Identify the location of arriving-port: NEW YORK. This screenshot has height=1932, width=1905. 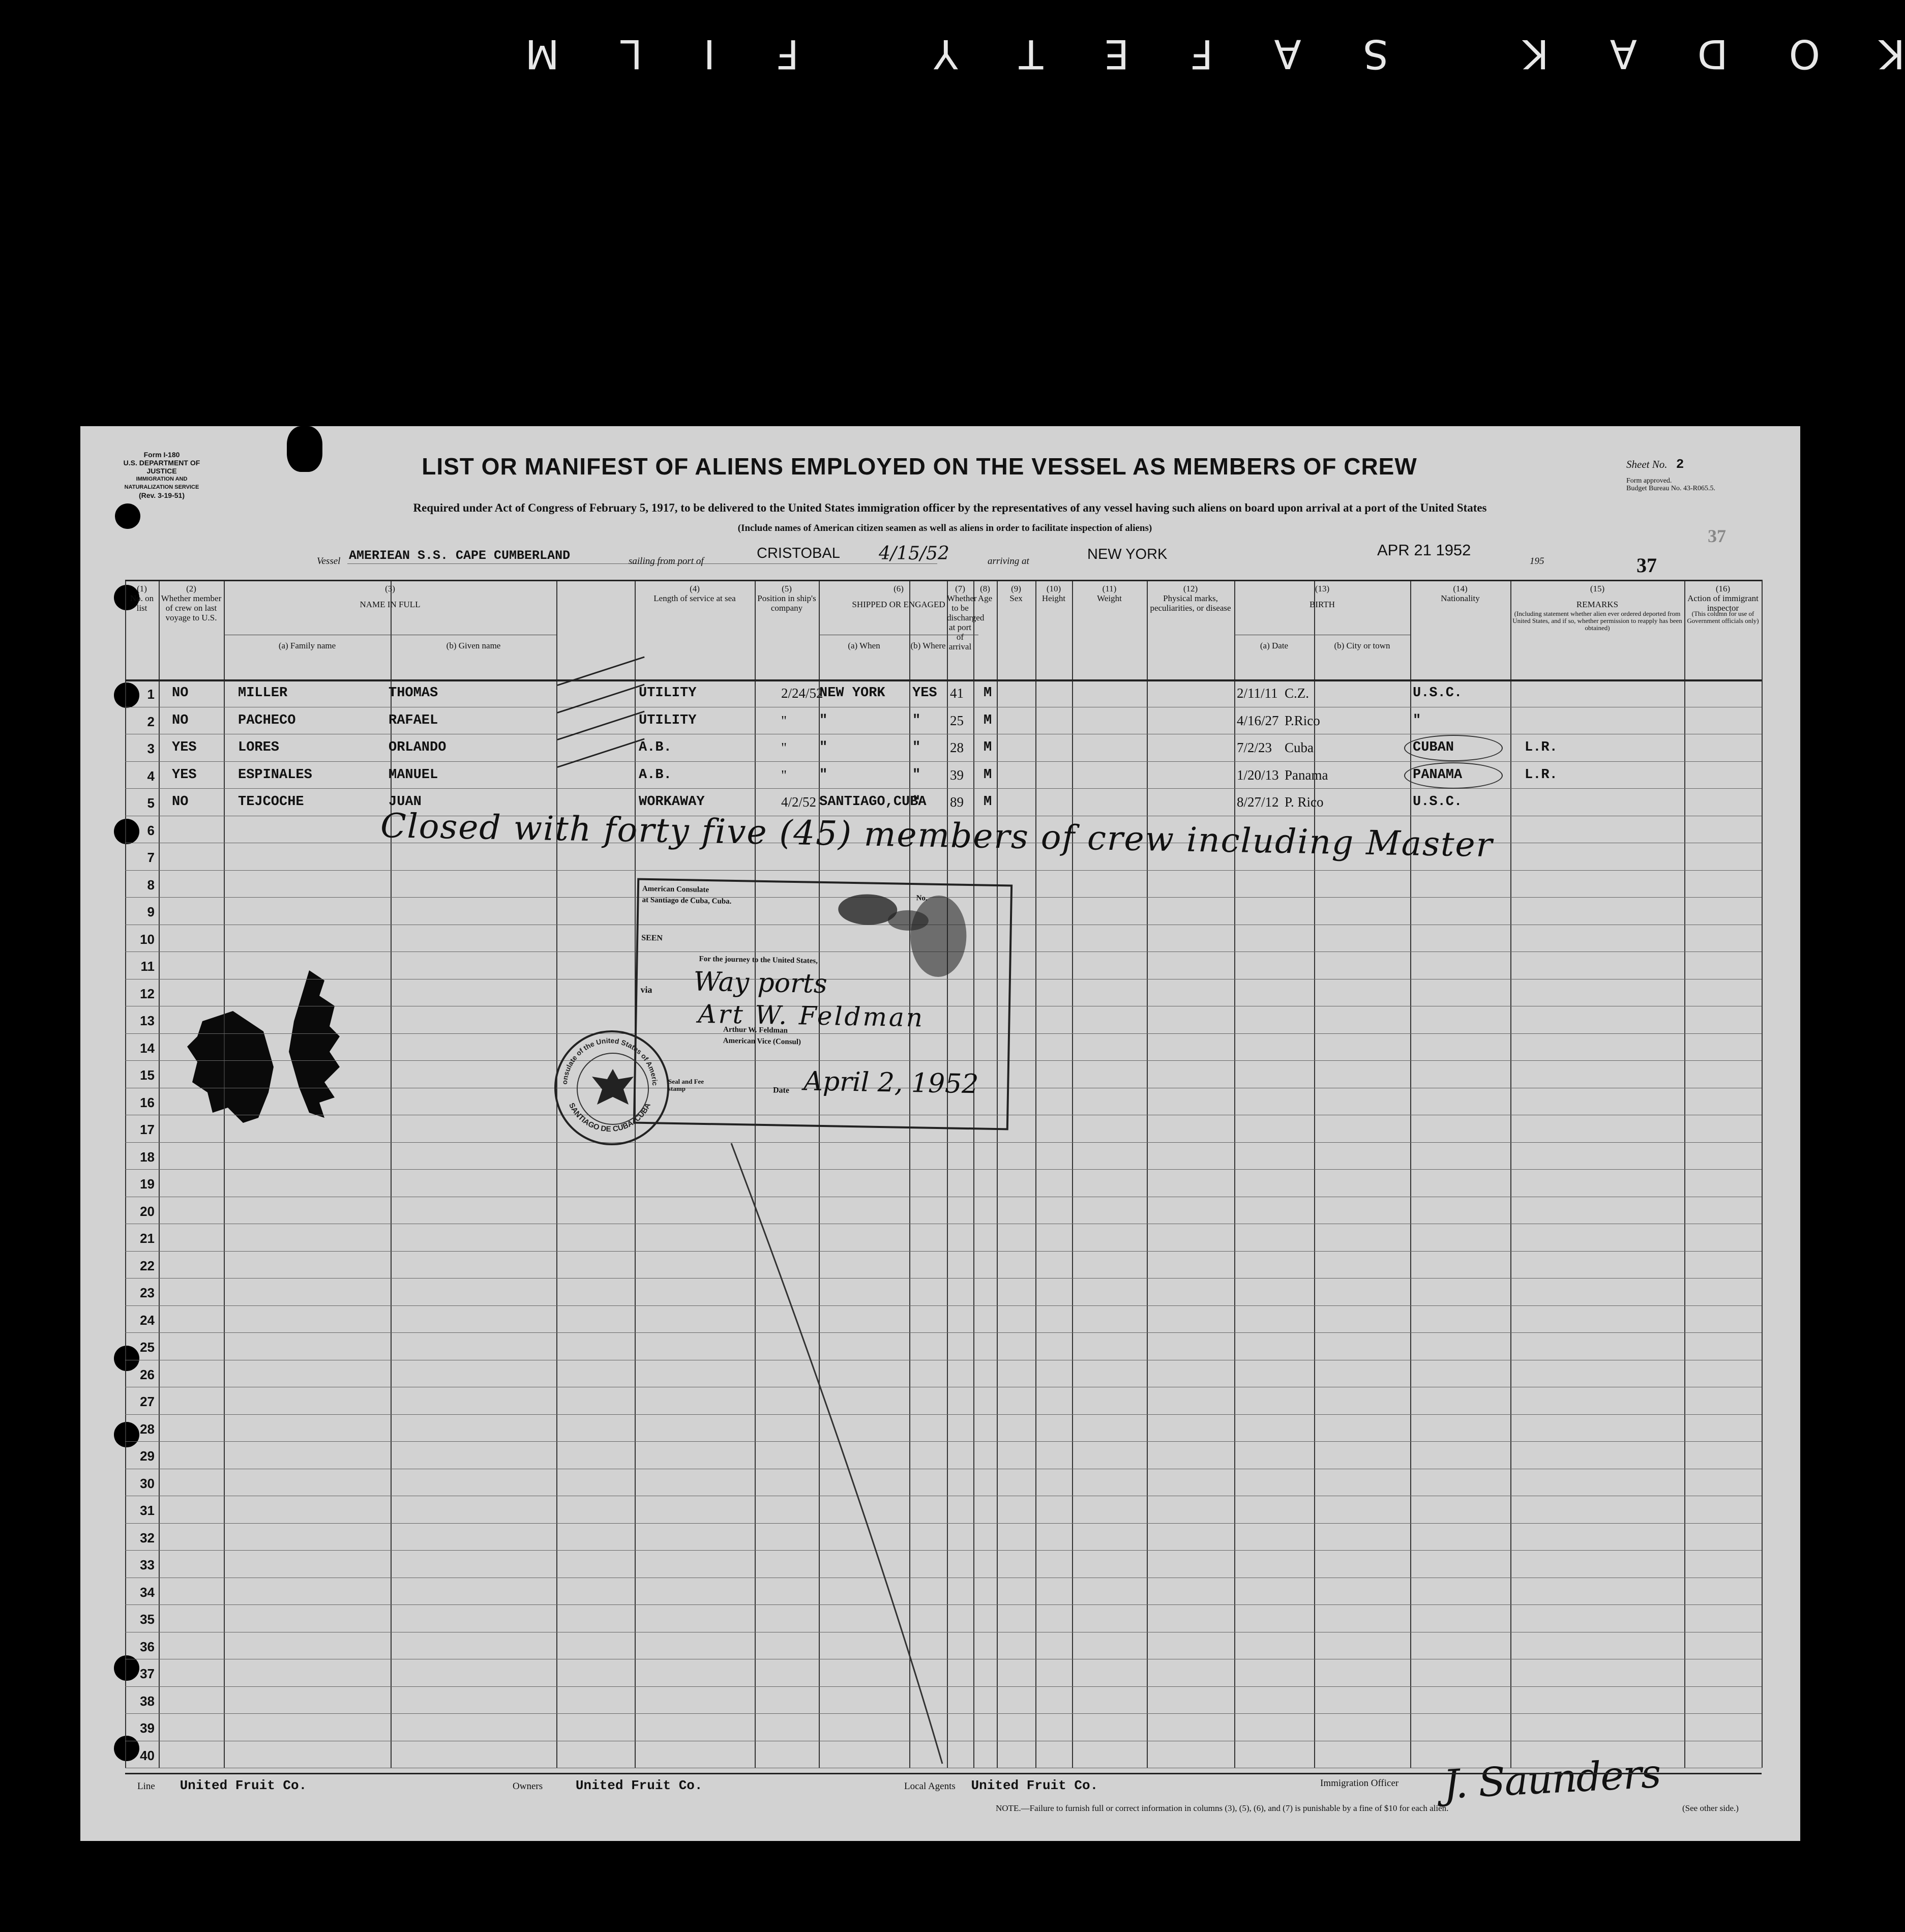
(1127, 554).